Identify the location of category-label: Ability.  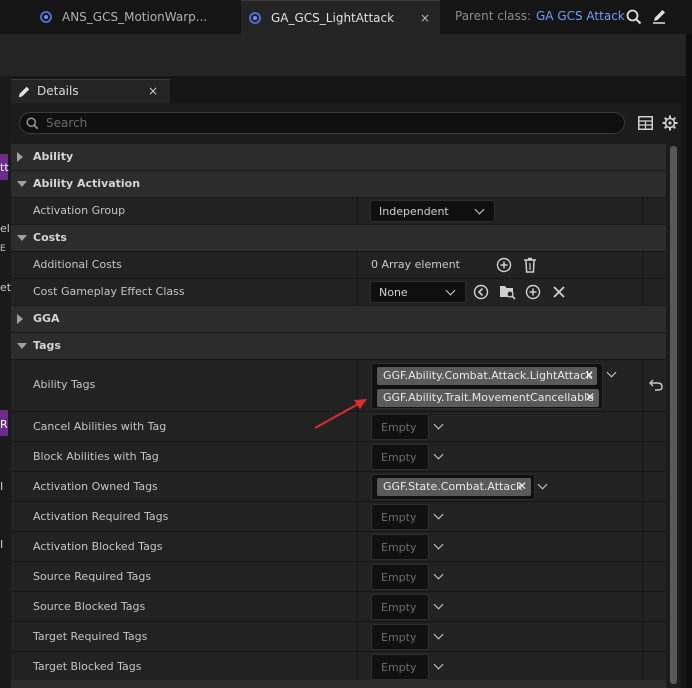
(53, 156).